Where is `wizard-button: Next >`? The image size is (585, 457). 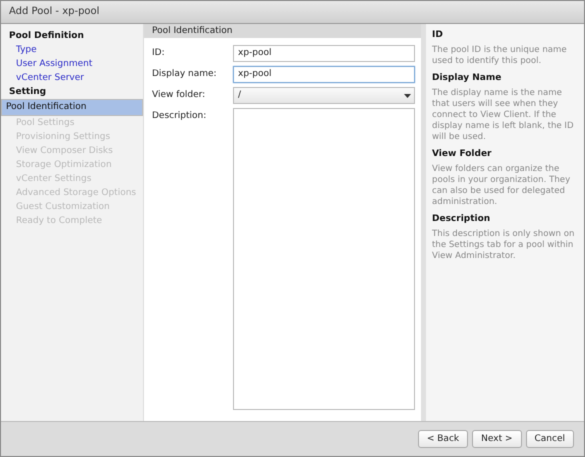 wizard-button: Next > is located at coordinates (497, 439).